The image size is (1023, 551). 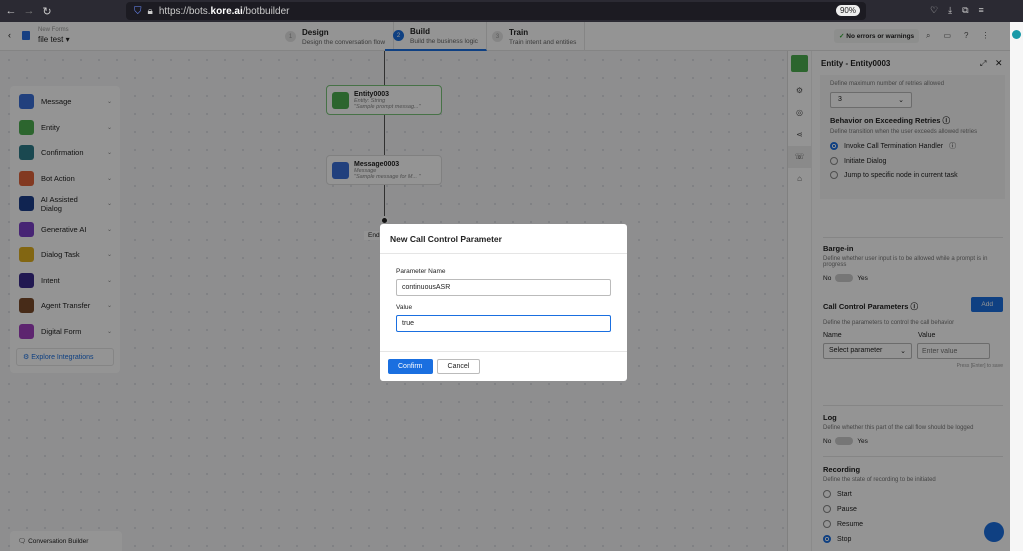 What do you see at coordinates (47, 11) in the screenshot?
I see `reload-icon: ↻` at bounding box center [47, 11].